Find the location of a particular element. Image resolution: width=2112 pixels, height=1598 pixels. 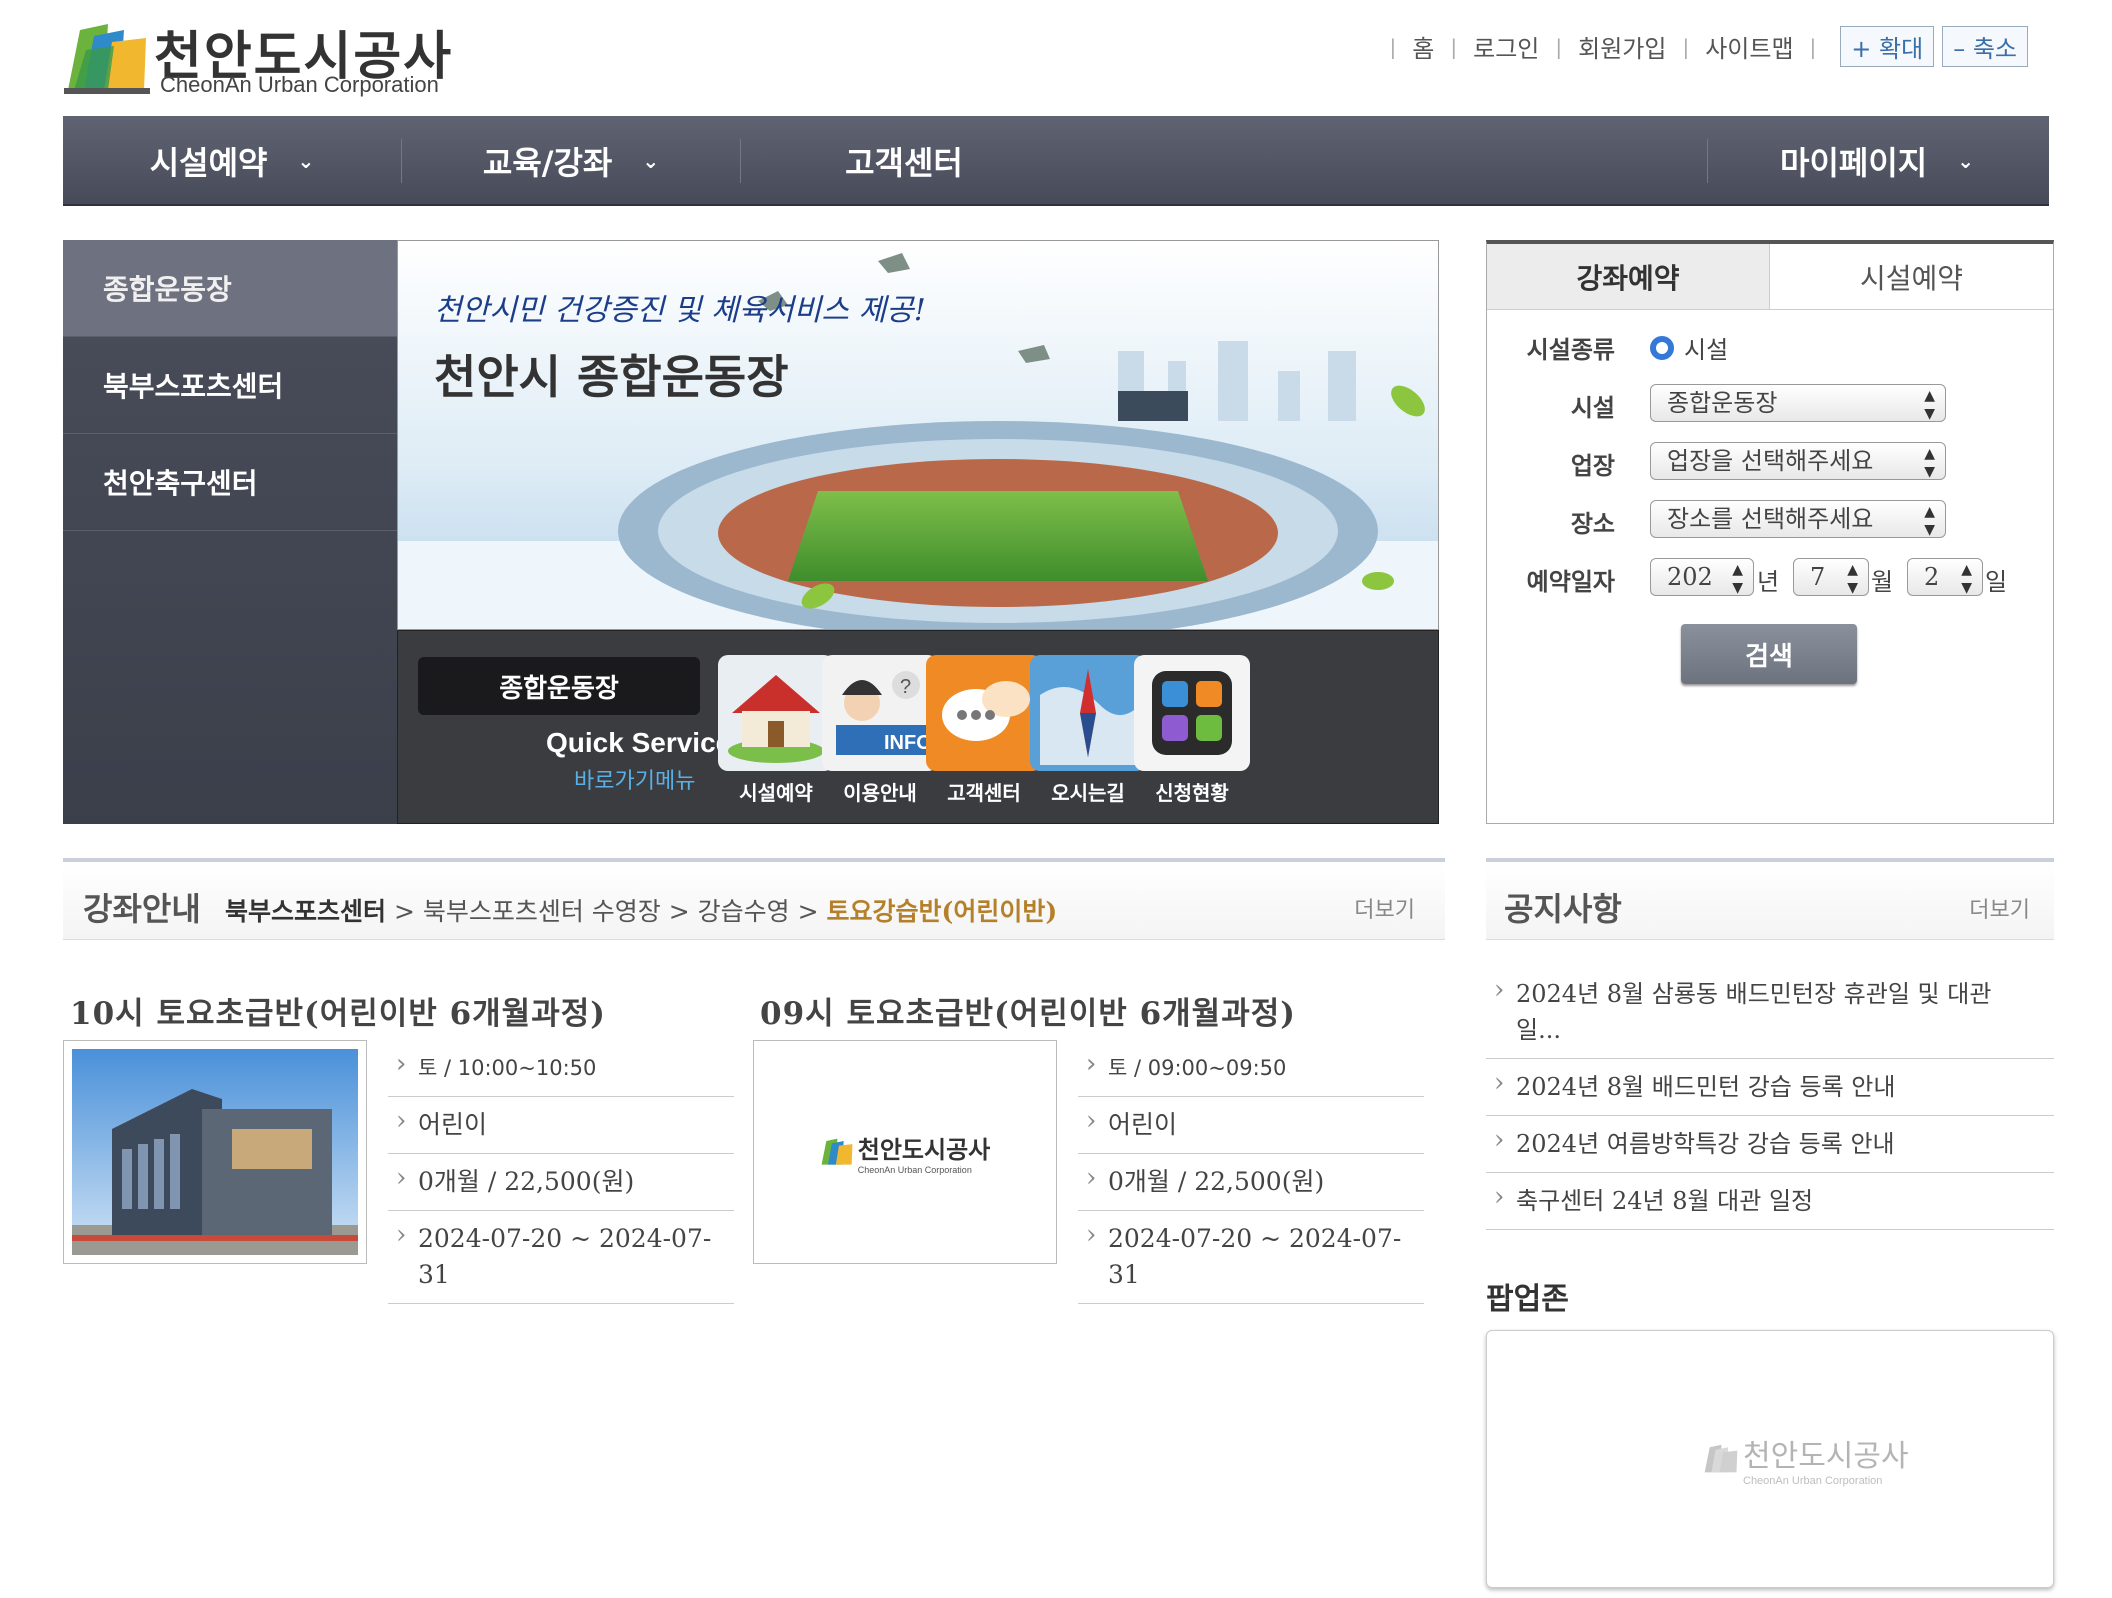

sports-center-photo is located at coordinates (215, 1152).